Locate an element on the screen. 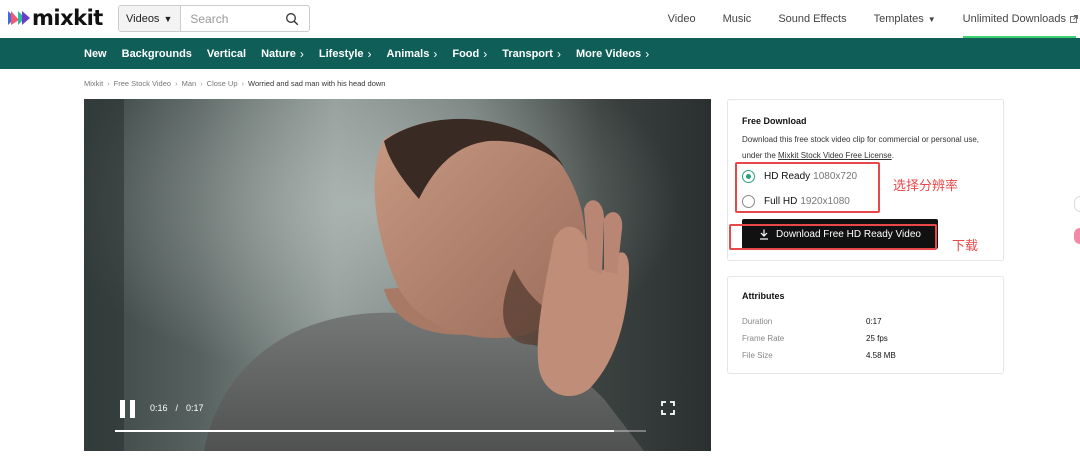  category-vertical: Vertical is located at coordinates (226, 54).